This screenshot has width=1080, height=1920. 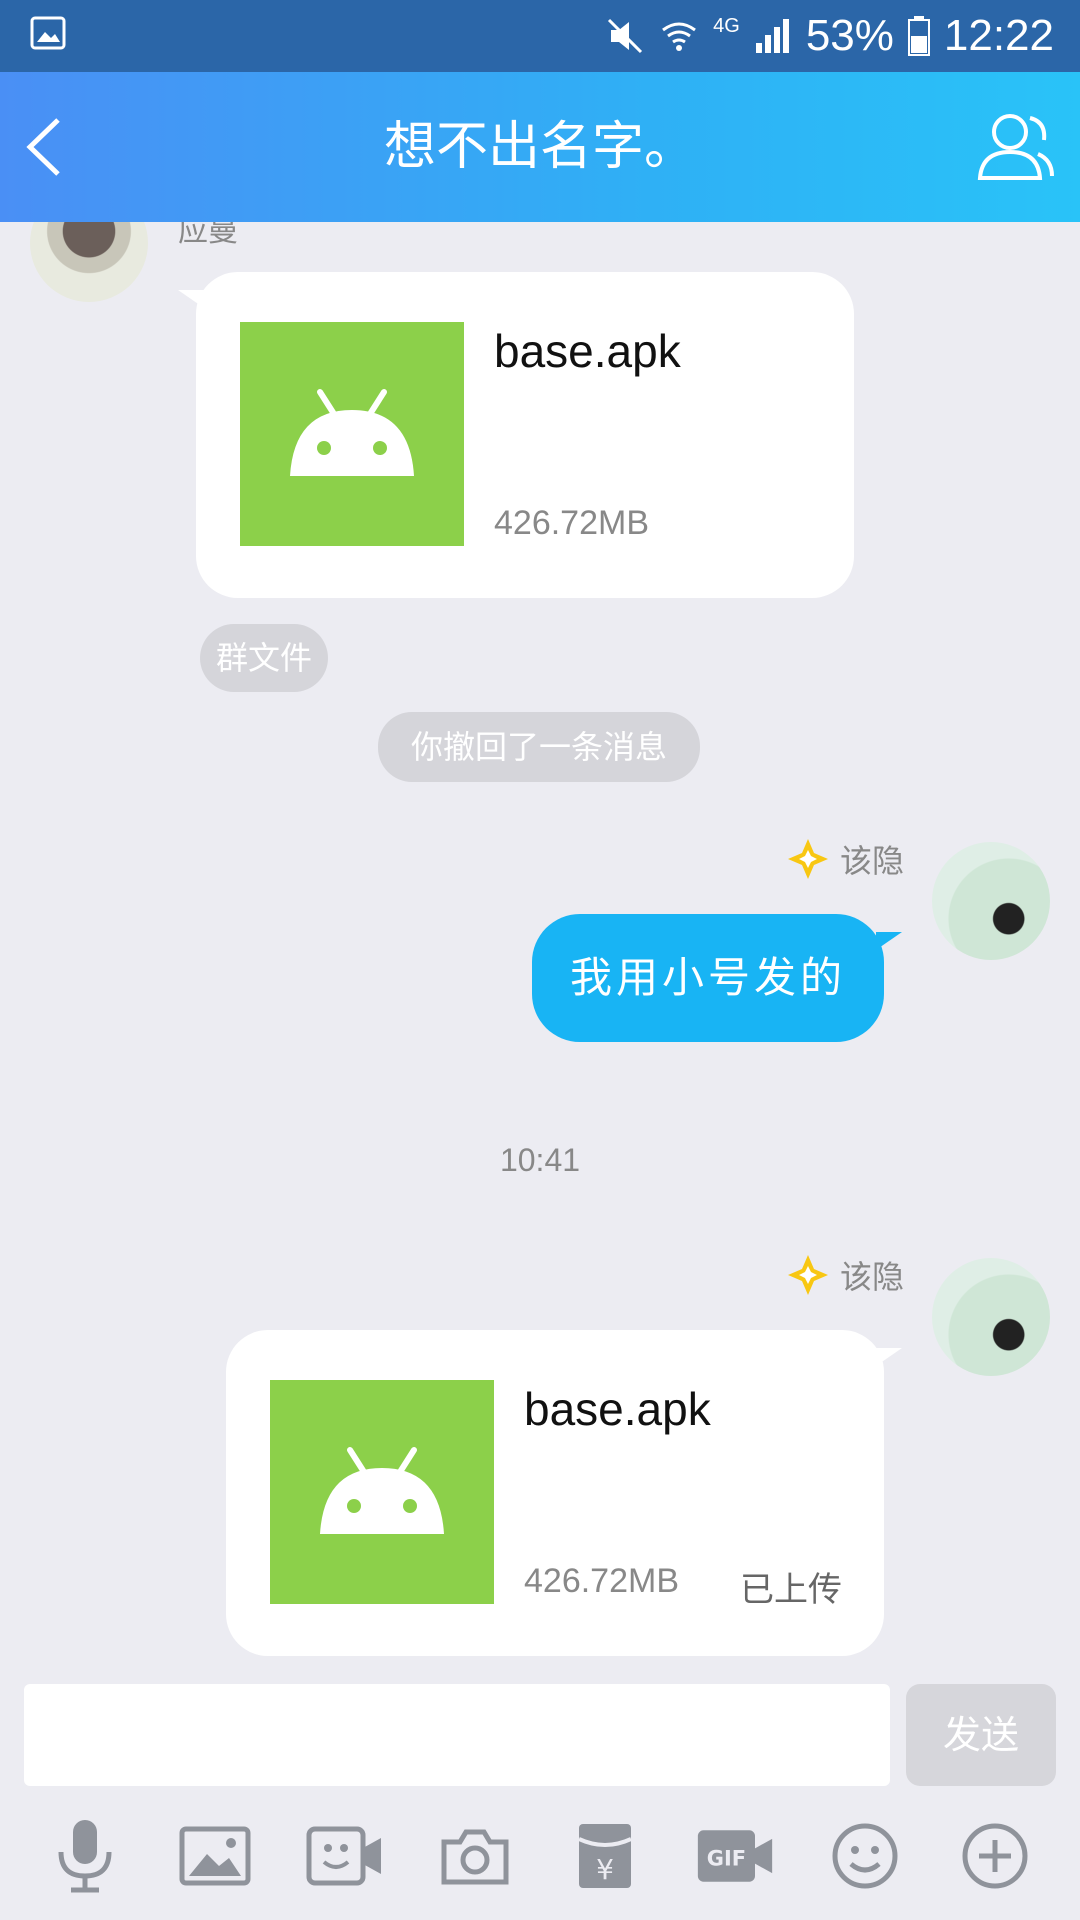 I want to click on camera-icon, so click(x=475, y=1856).